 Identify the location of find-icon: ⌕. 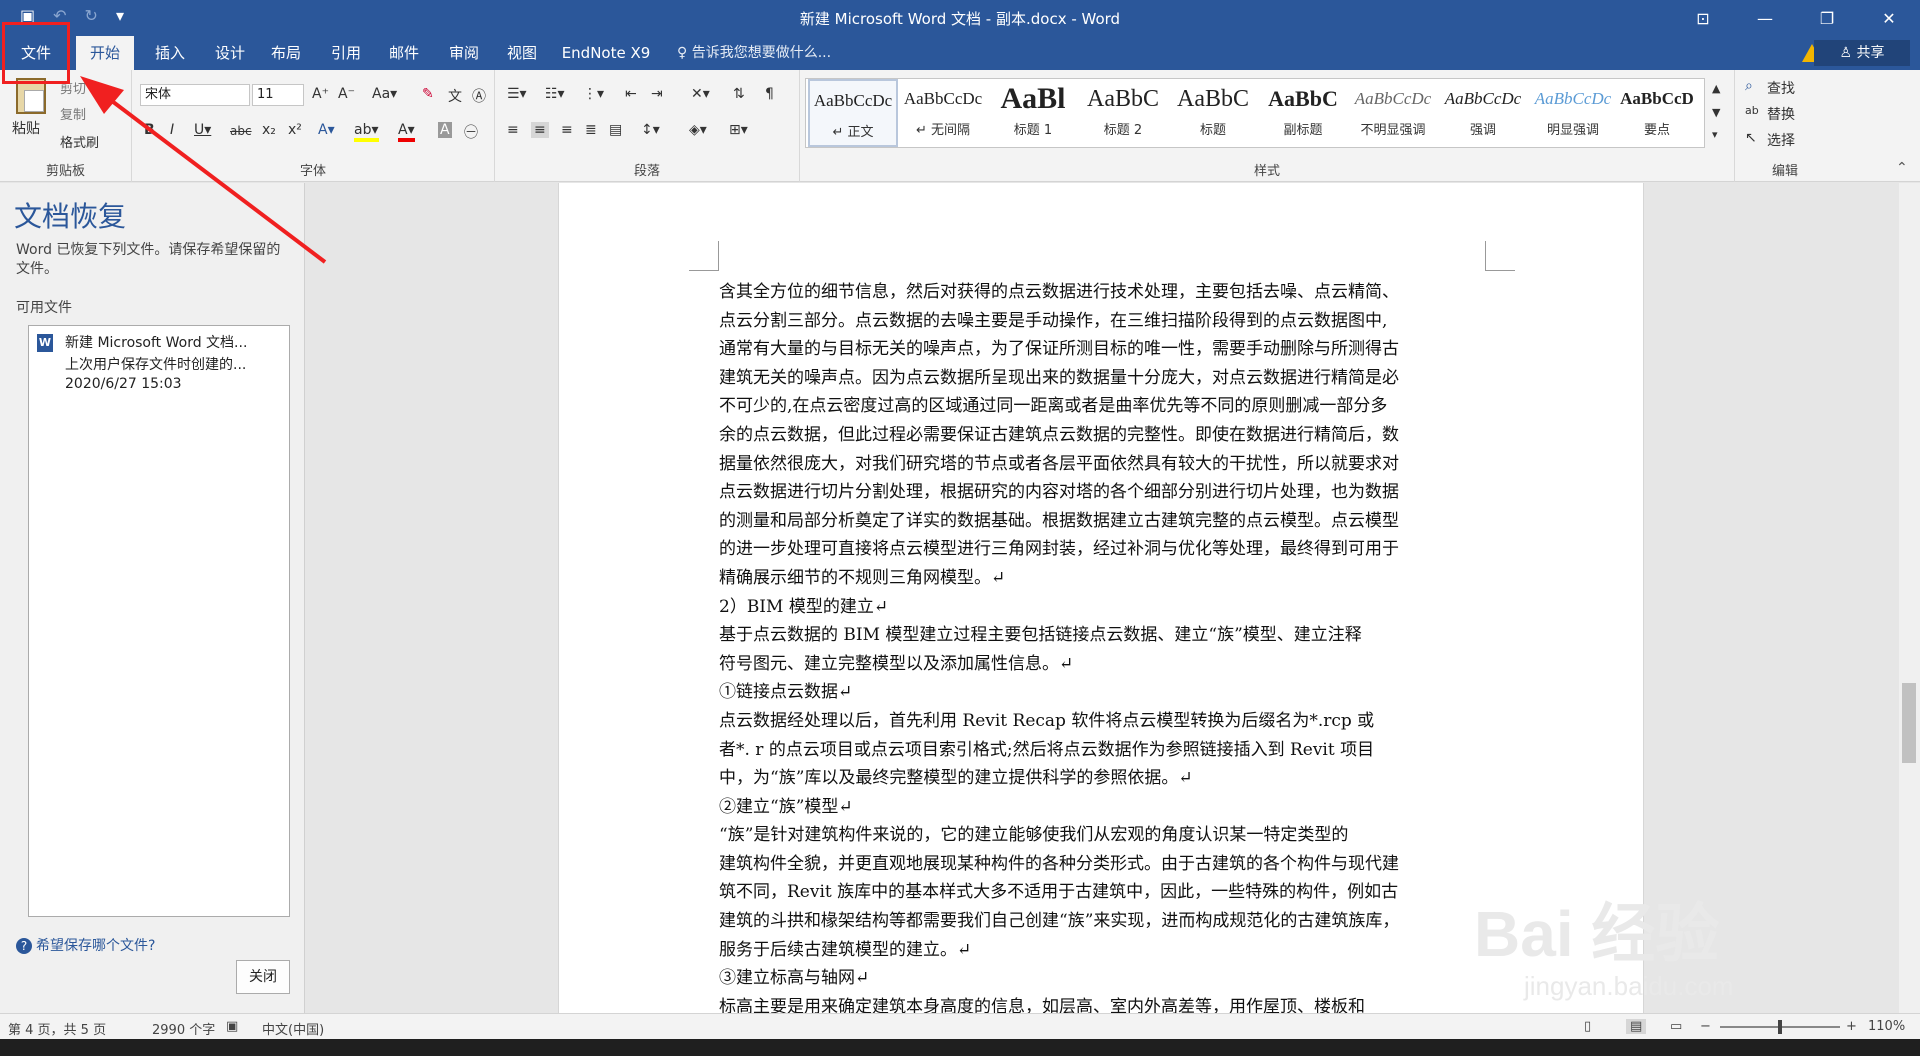
(1749, 86).